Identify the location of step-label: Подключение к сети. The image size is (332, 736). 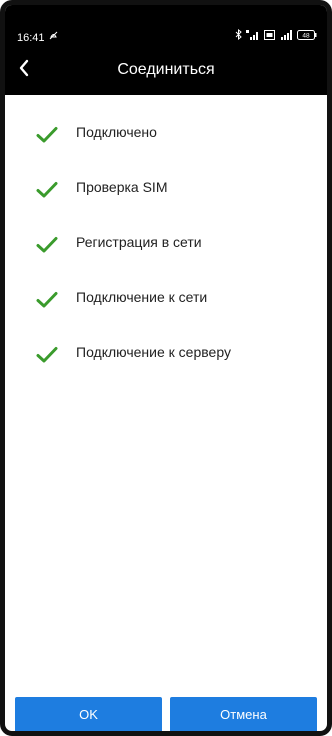
(142, 297).